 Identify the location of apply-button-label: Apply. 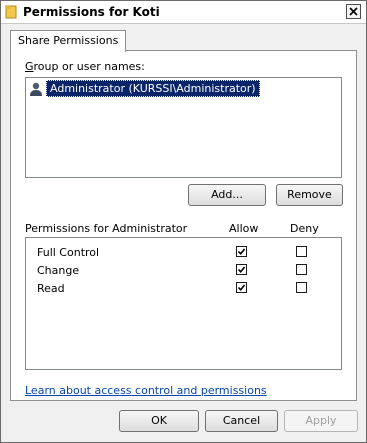
(321, 420).